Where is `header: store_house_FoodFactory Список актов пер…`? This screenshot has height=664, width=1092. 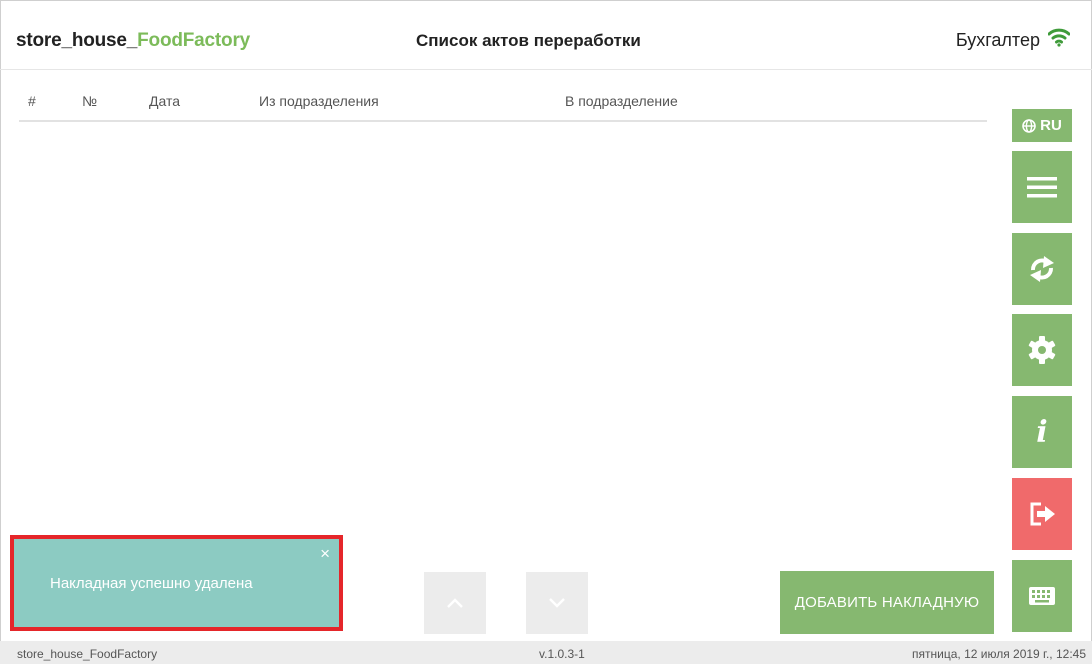 header: store_house_FoodFactory Список актов пер… is located at coordinates (546, 35).